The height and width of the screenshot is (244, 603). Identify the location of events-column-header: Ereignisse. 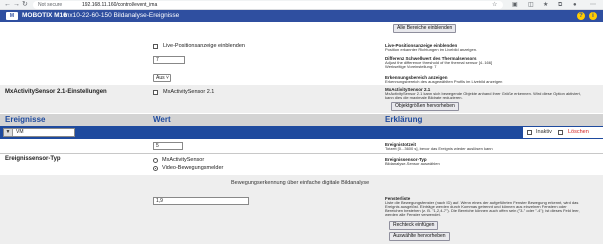
(25, 119).